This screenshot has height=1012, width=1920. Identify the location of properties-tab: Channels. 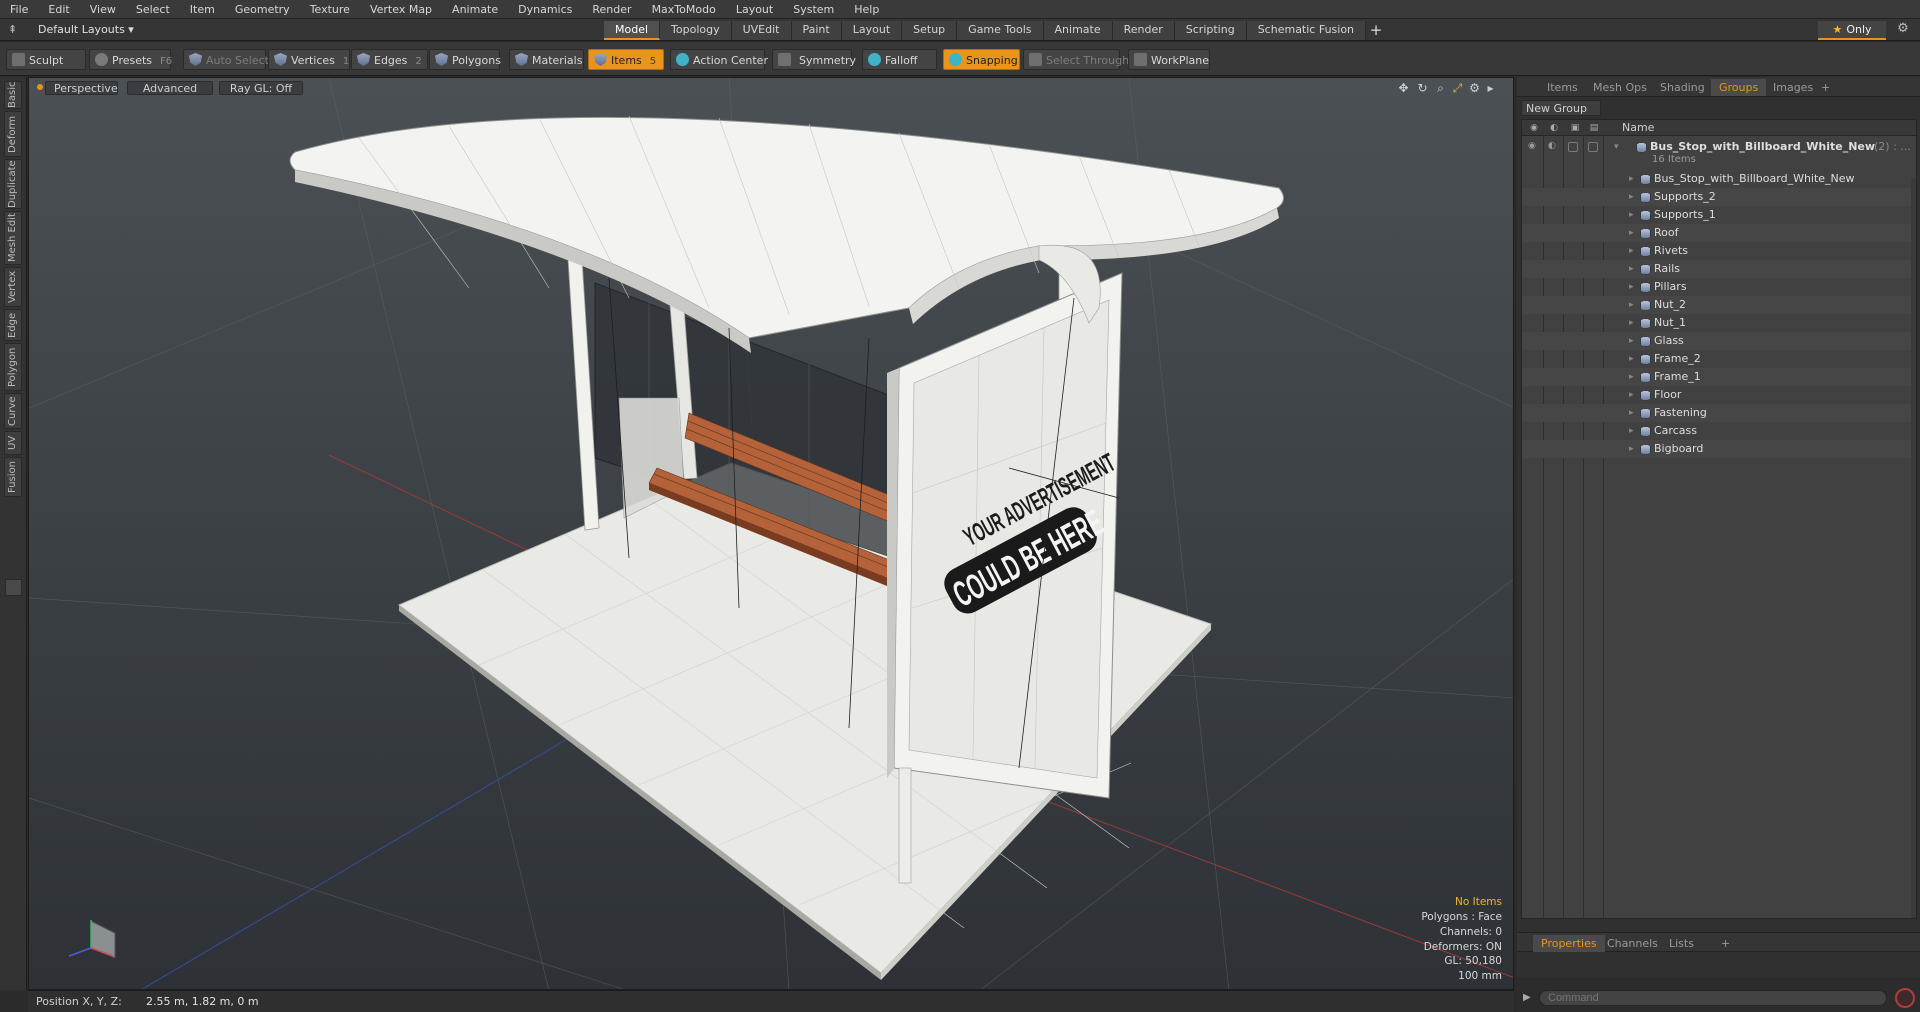
(1632, 943).